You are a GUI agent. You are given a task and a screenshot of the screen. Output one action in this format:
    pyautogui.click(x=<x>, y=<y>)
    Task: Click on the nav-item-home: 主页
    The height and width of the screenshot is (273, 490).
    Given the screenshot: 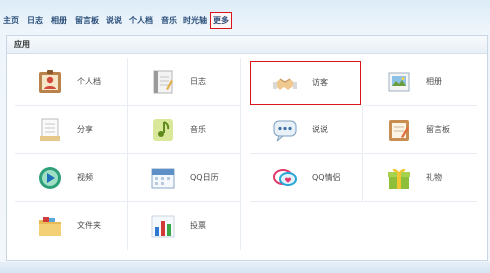 What is the action you would take?
    pyautogui.click(x=11, y=21)
    